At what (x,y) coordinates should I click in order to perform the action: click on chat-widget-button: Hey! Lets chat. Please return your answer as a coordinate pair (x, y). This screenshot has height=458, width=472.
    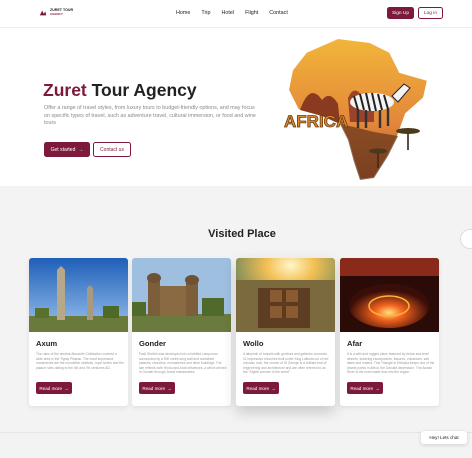
    Looking at the image, I should click on (444, 437).